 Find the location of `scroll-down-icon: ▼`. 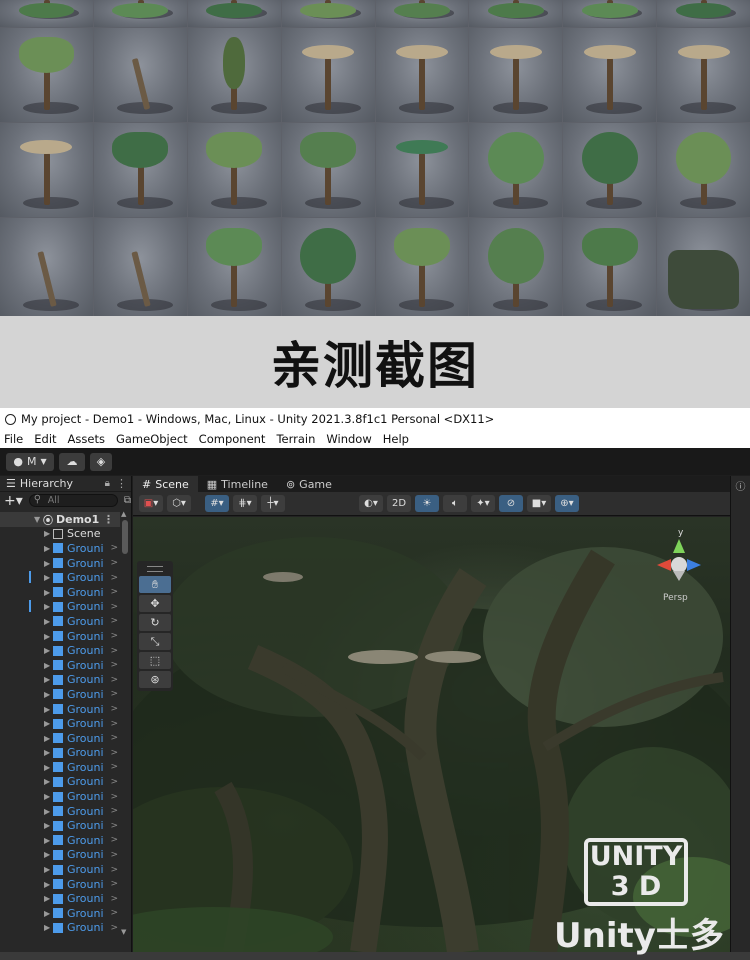

scroll-down-icon: ▼ is located at coordinates (123, 932).